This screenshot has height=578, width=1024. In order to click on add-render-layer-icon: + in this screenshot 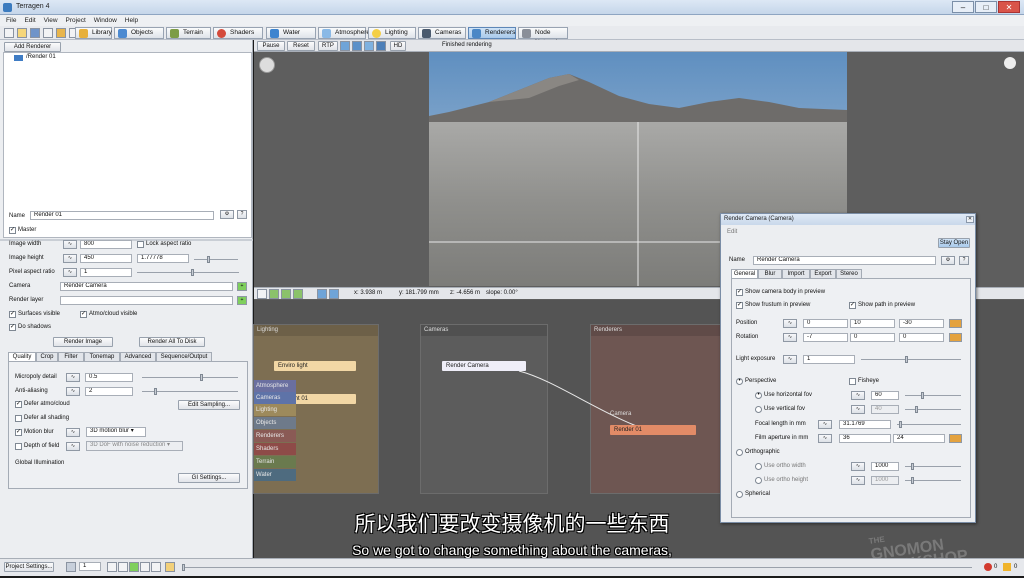, I will do `click(242, 300)`.